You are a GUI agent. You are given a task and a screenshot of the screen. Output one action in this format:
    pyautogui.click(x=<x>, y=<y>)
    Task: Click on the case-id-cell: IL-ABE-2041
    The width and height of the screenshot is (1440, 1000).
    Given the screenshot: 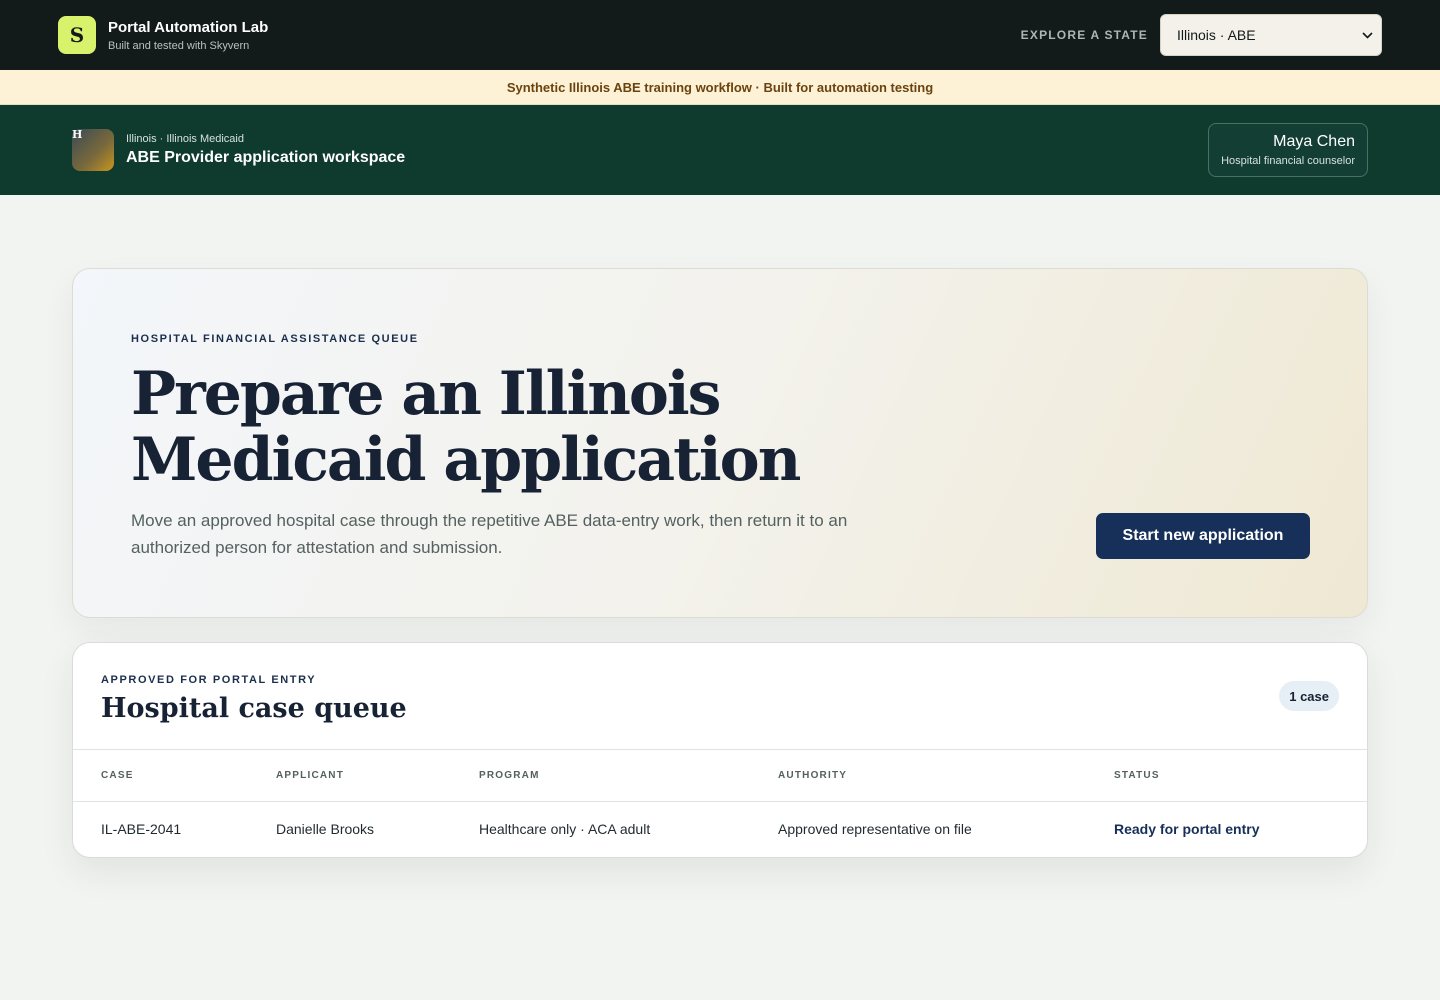 What is the action you would take?
    pyautogui.click(x=141, y=829)
    